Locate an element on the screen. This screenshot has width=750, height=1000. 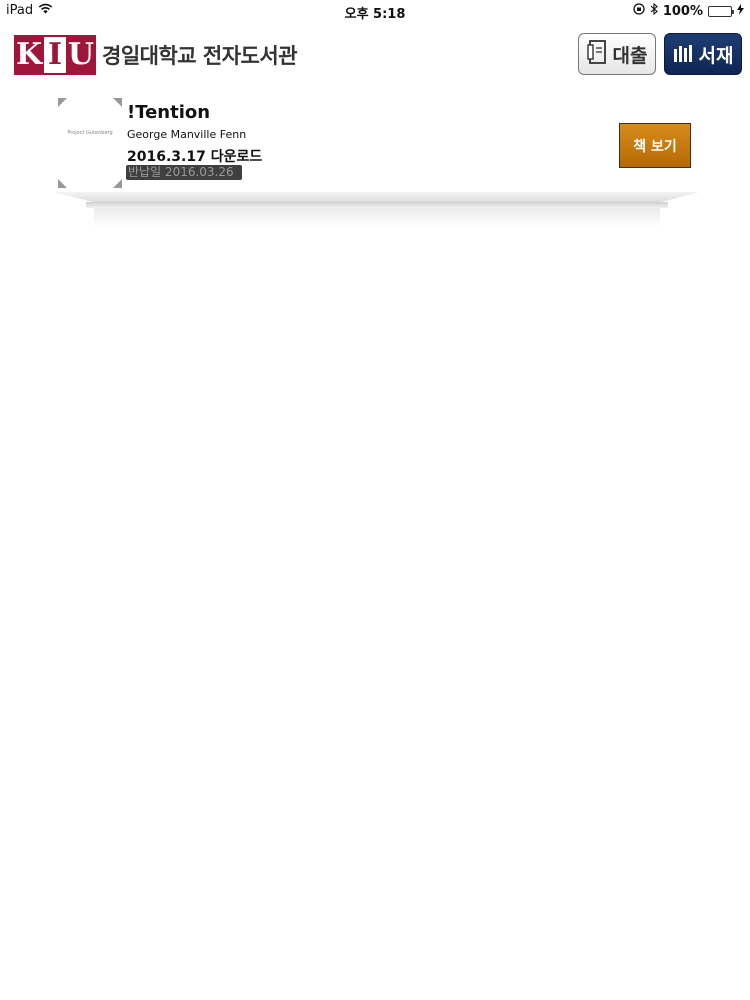
book-loan-icon is located at coordinates (597, 54).